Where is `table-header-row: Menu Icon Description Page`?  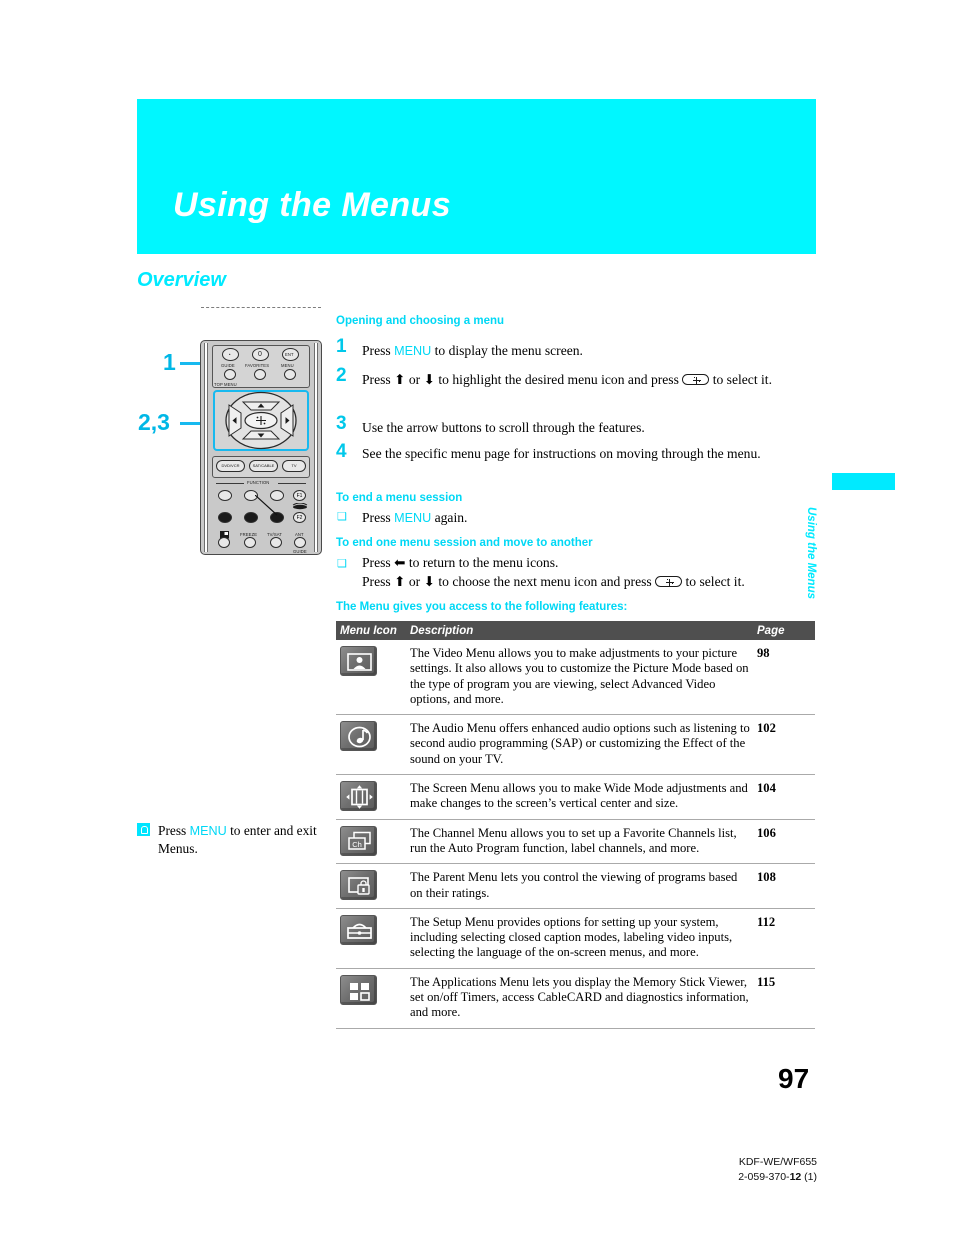
table-header-row: Menu Icon Description Page is located at coordinates (575, 630).